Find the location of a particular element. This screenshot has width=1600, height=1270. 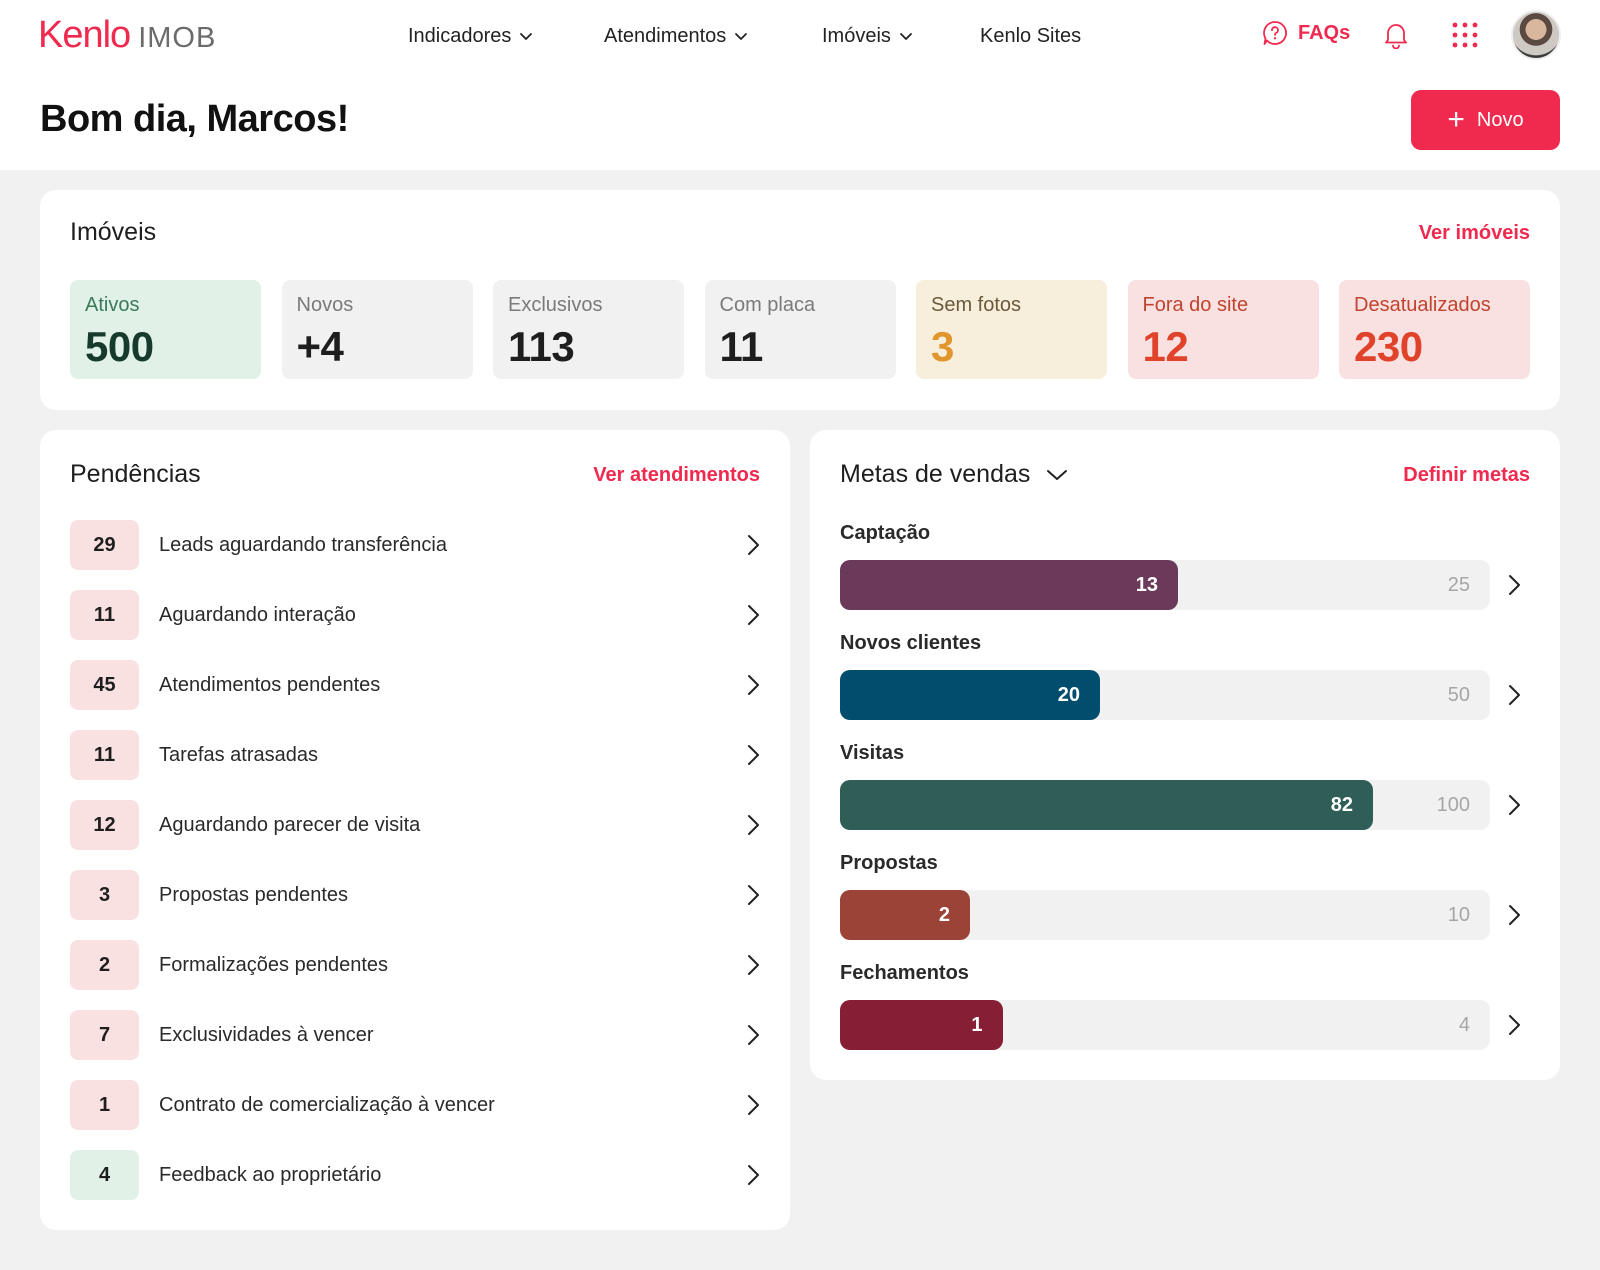

meta-label: Visitas is located at coordinates (872, 753).